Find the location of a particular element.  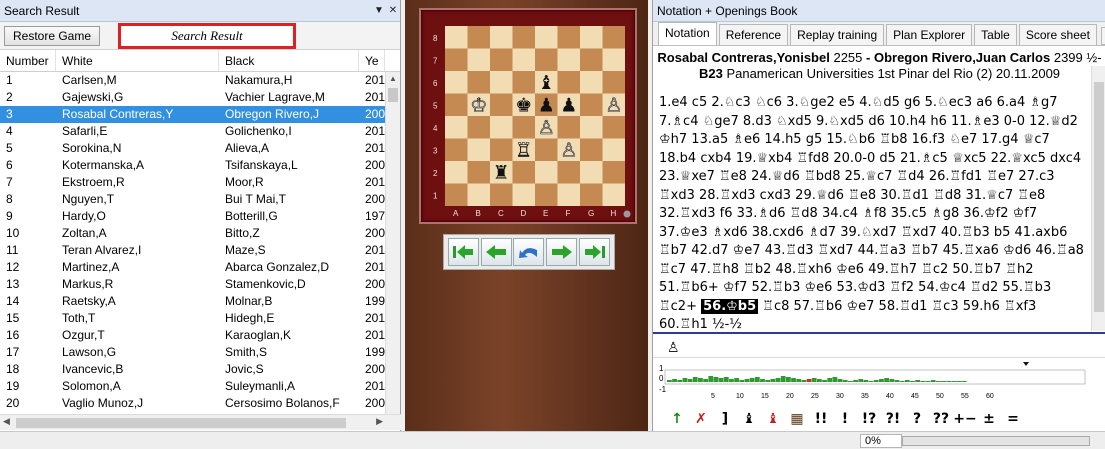

annotation-symbol-button: = is located at coordinates (1013, 419).